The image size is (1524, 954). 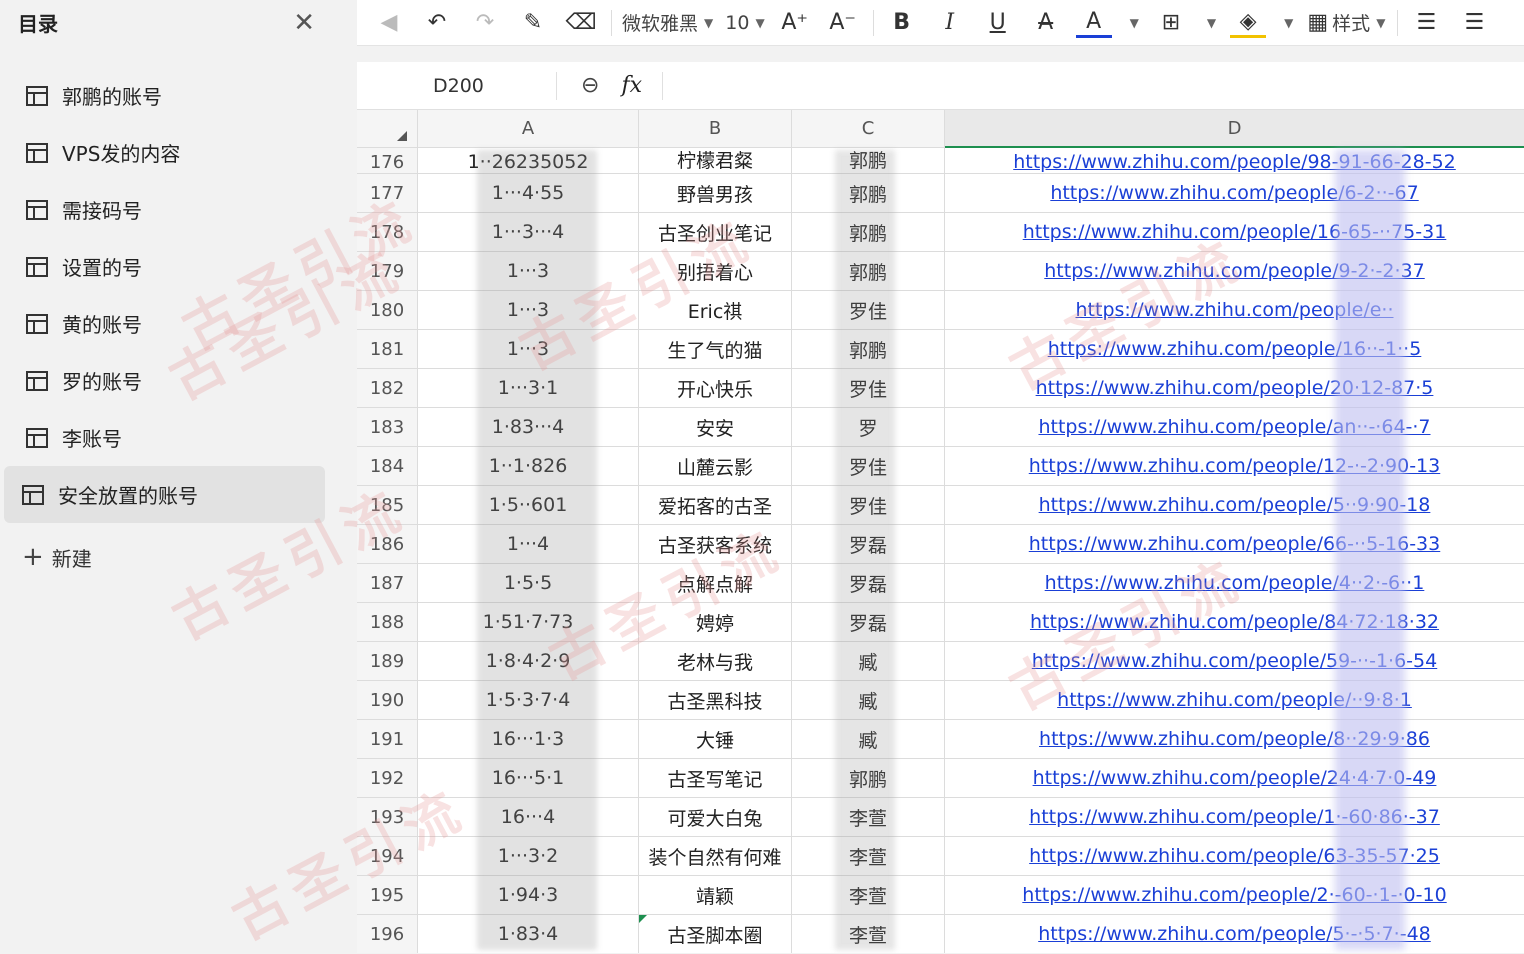 What do you see at coordinates (1234, 310) in the screenshot?
I see `cell-d: https://www.zhihu.com/people/e··` at bounding box center [1234, 310].